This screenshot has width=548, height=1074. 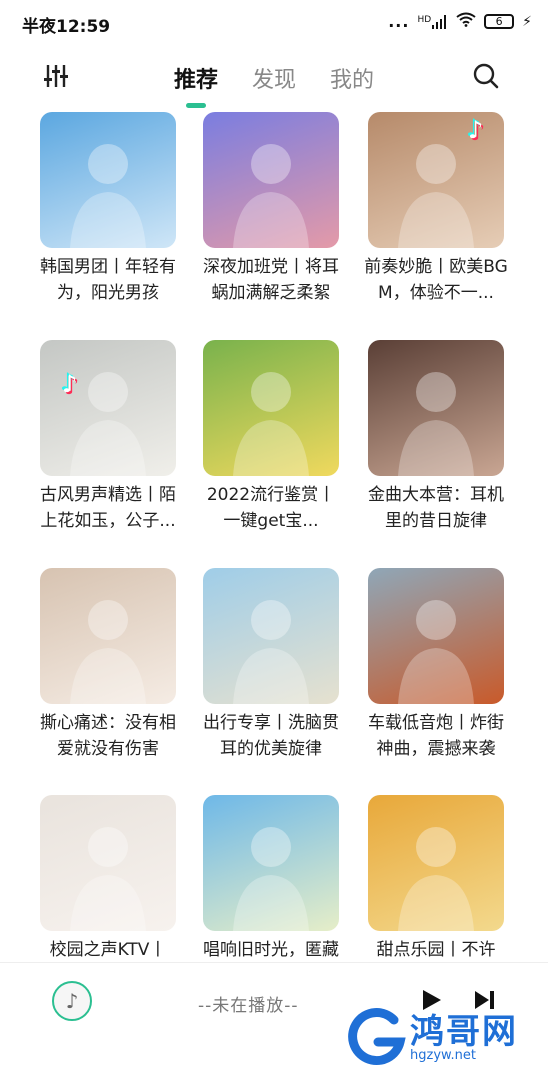 I want to click on tab-discover: 发现, so click(x=274, y=78).